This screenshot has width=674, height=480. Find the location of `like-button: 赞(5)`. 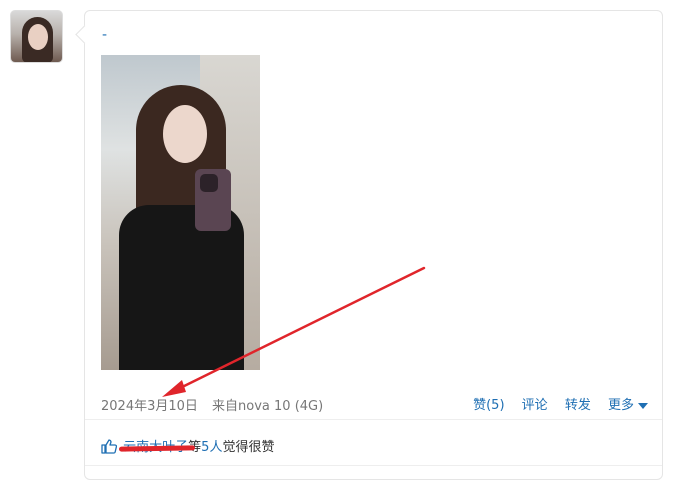

like-button: 赞(5) is located at coordinates (488, 405).